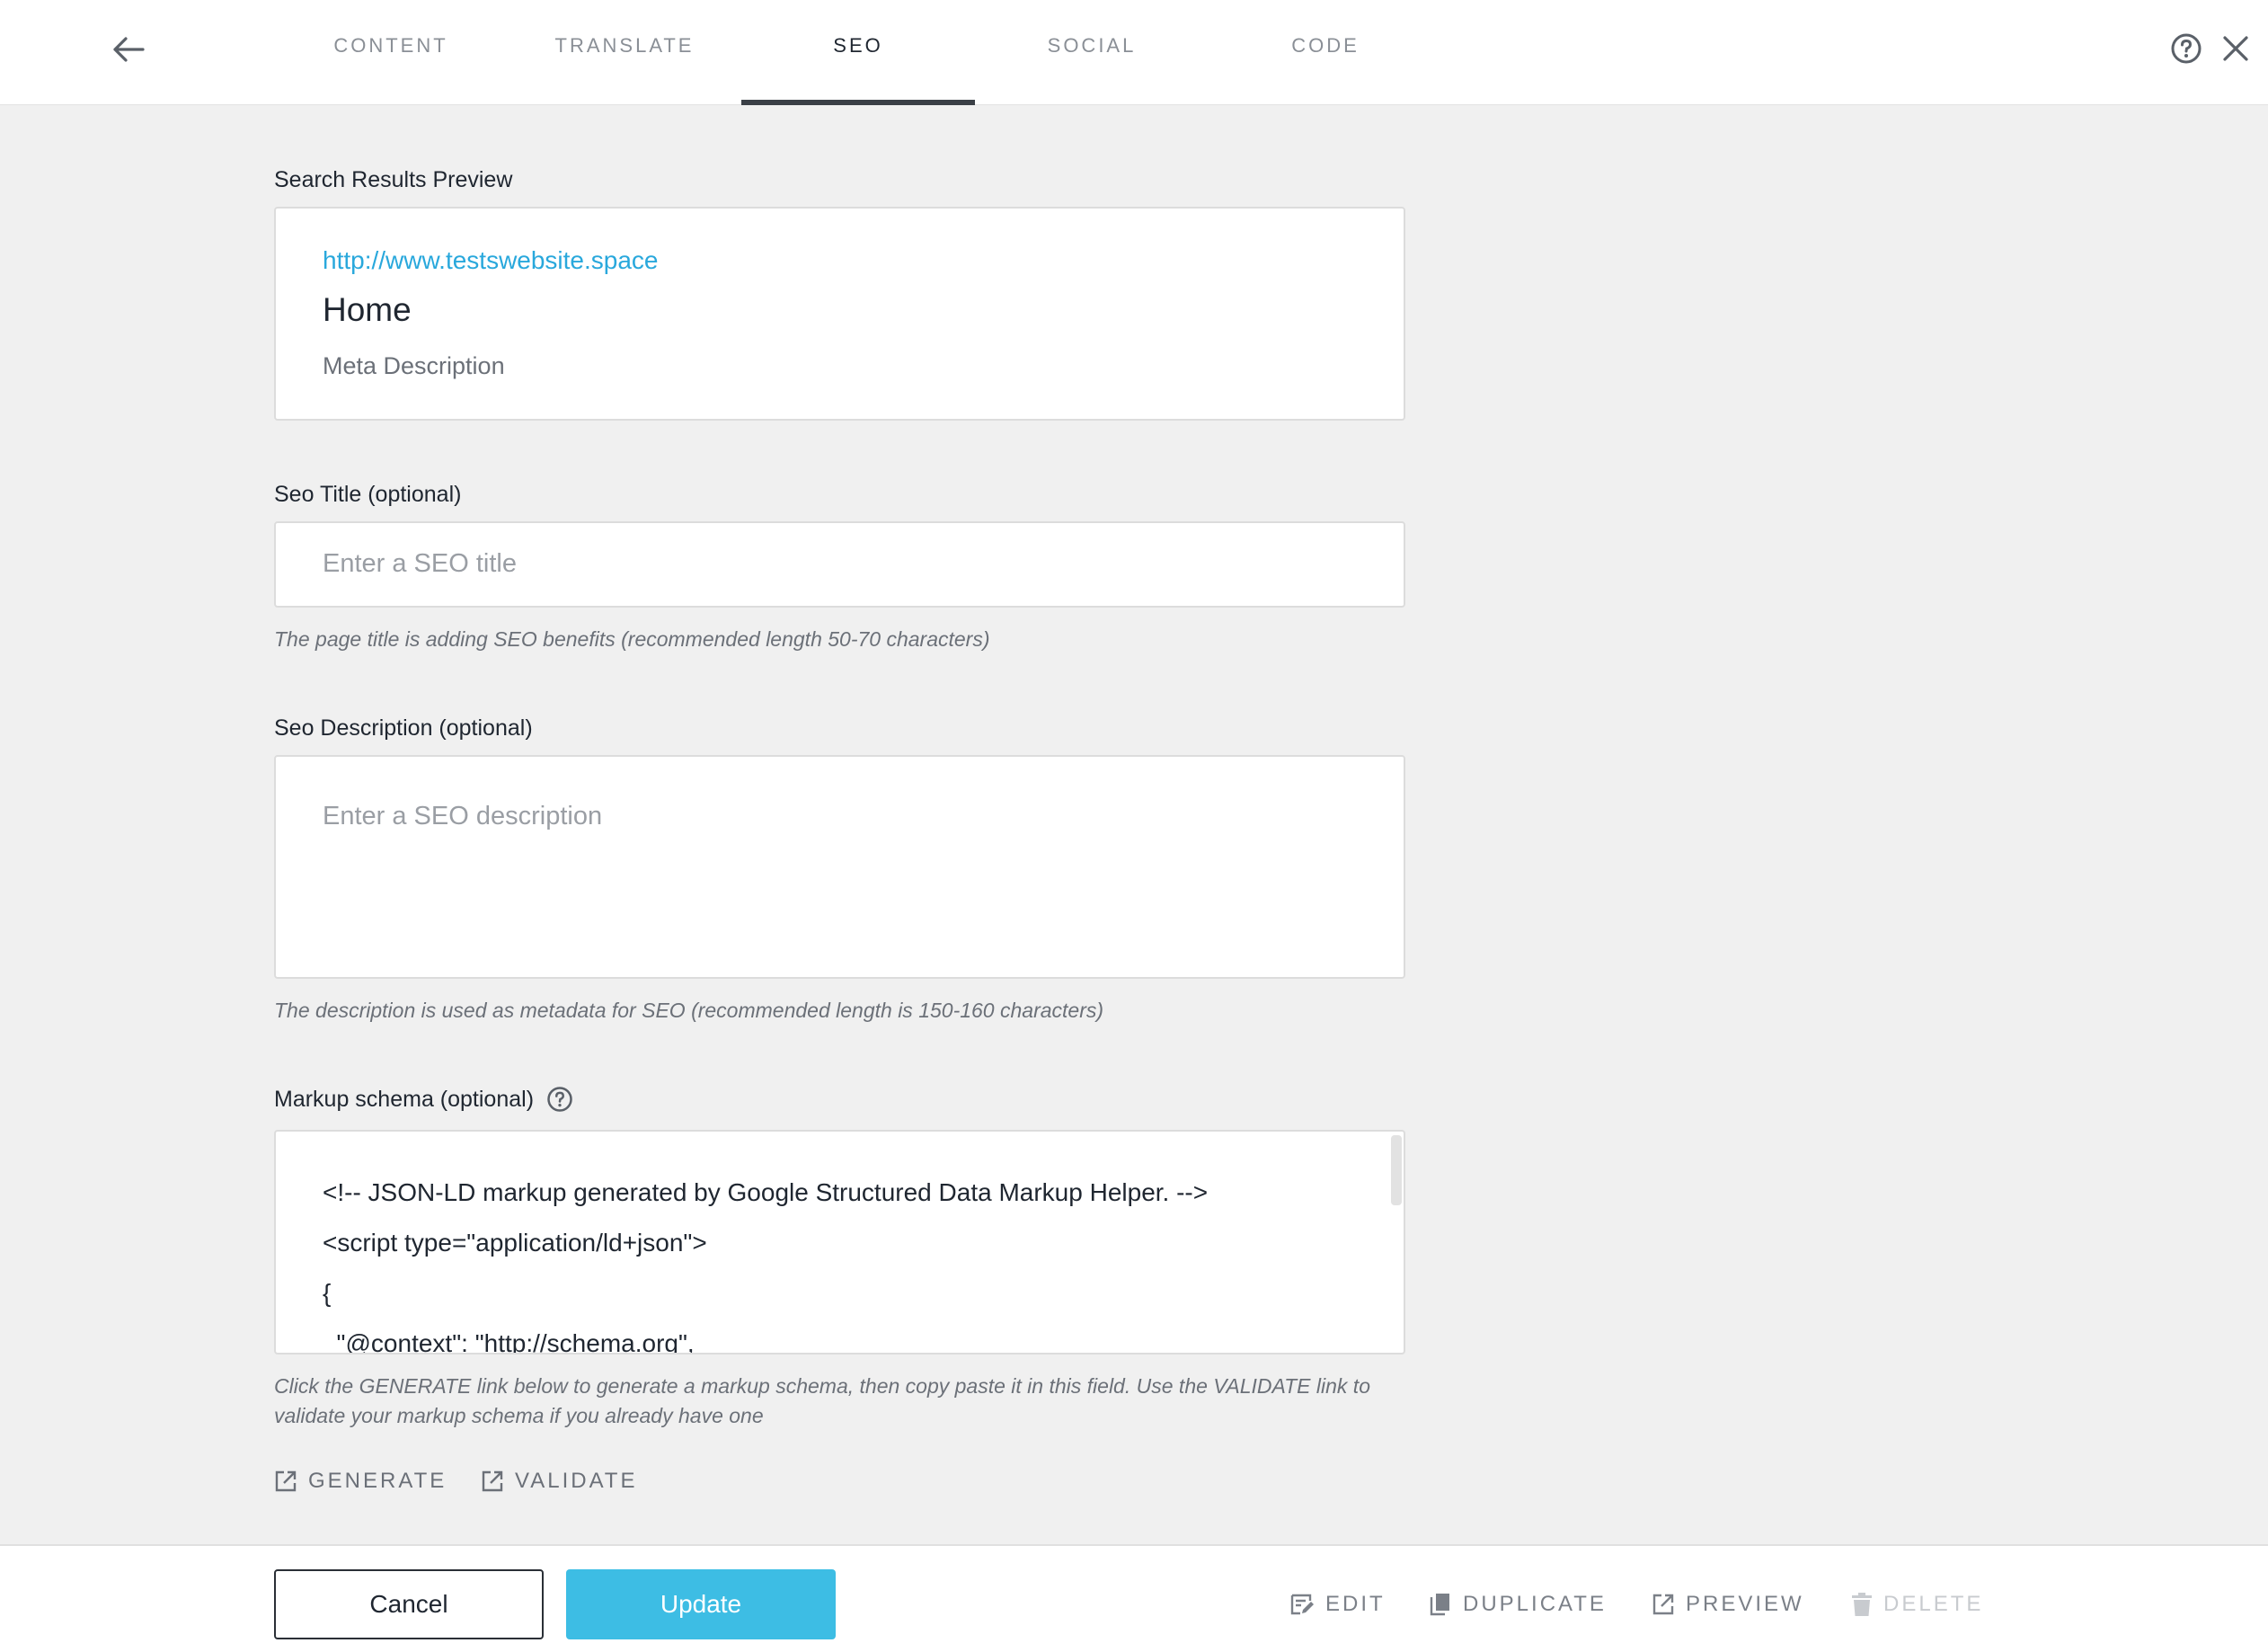 The image size is (2268, 1652). I want to click on tab-social: SOCIAL, so click(1092, 52).